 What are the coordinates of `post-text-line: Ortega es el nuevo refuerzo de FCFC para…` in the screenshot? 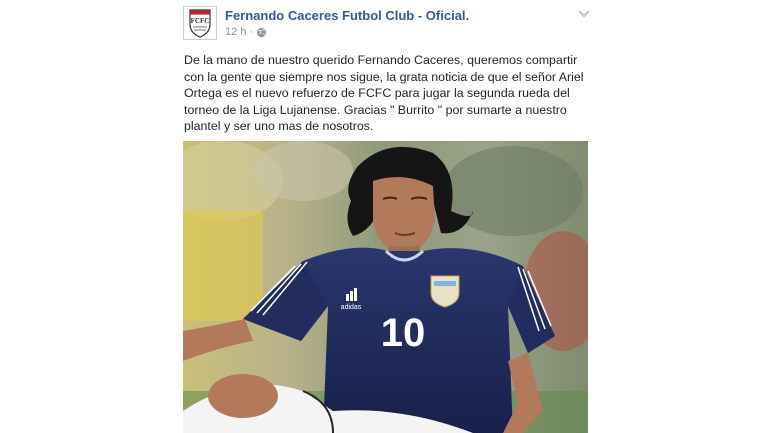 It's located at (377, 93).